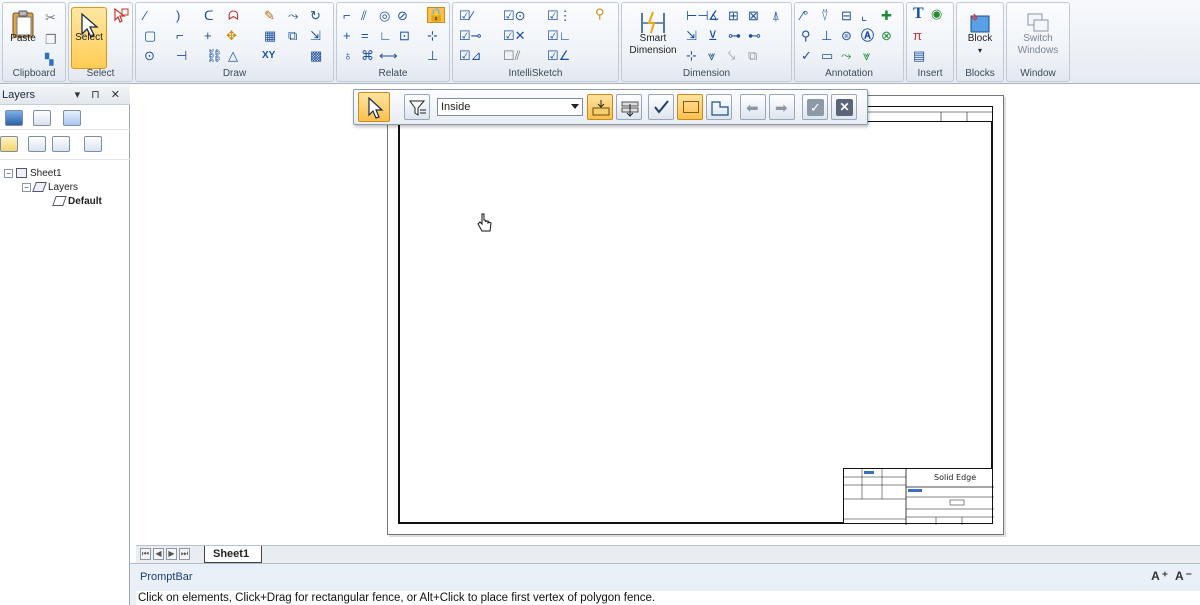 The width and height of the screenshot is (1200, 605). I want to click on prev-sheet-icon: ◀, so click(158, 554).